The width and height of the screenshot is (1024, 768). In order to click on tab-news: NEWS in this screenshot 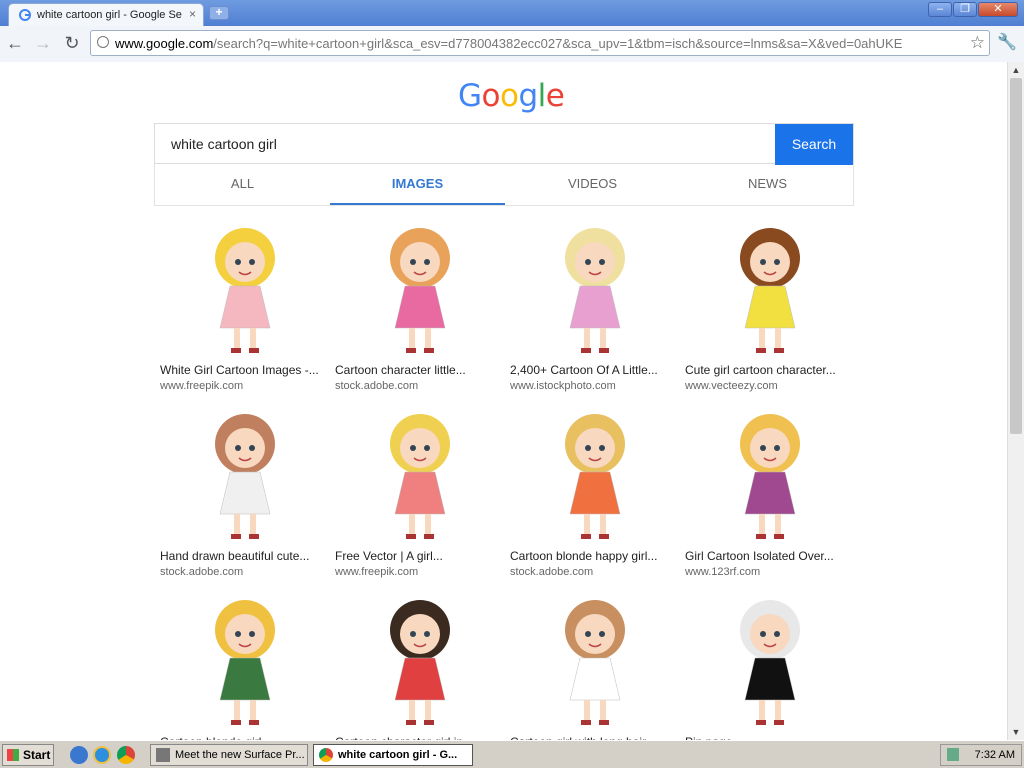, I will do `click(767, 184)`.